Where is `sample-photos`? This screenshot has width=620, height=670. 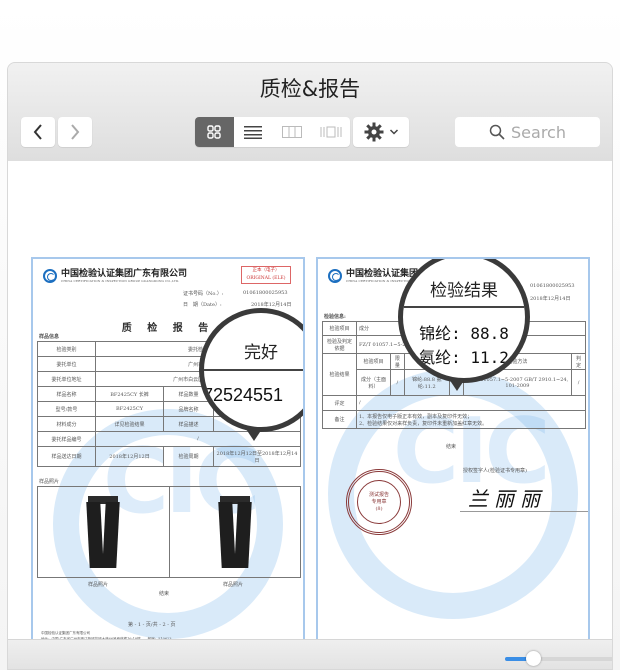
sample-photos is located at coordinates (169, 532).